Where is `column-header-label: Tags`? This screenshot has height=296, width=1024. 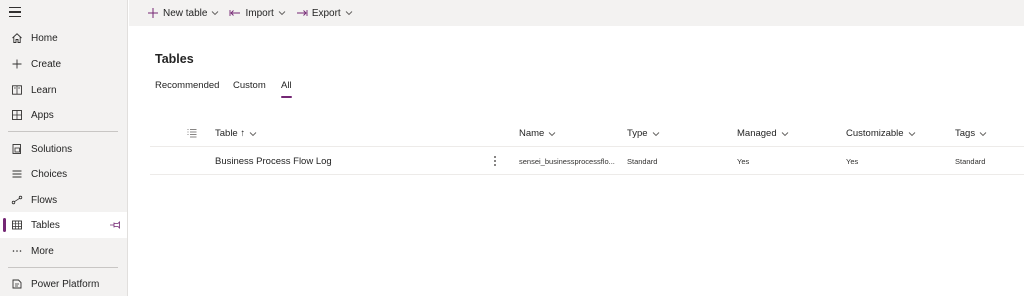
column-header-label: Tags is located at coordinates (965, 133).